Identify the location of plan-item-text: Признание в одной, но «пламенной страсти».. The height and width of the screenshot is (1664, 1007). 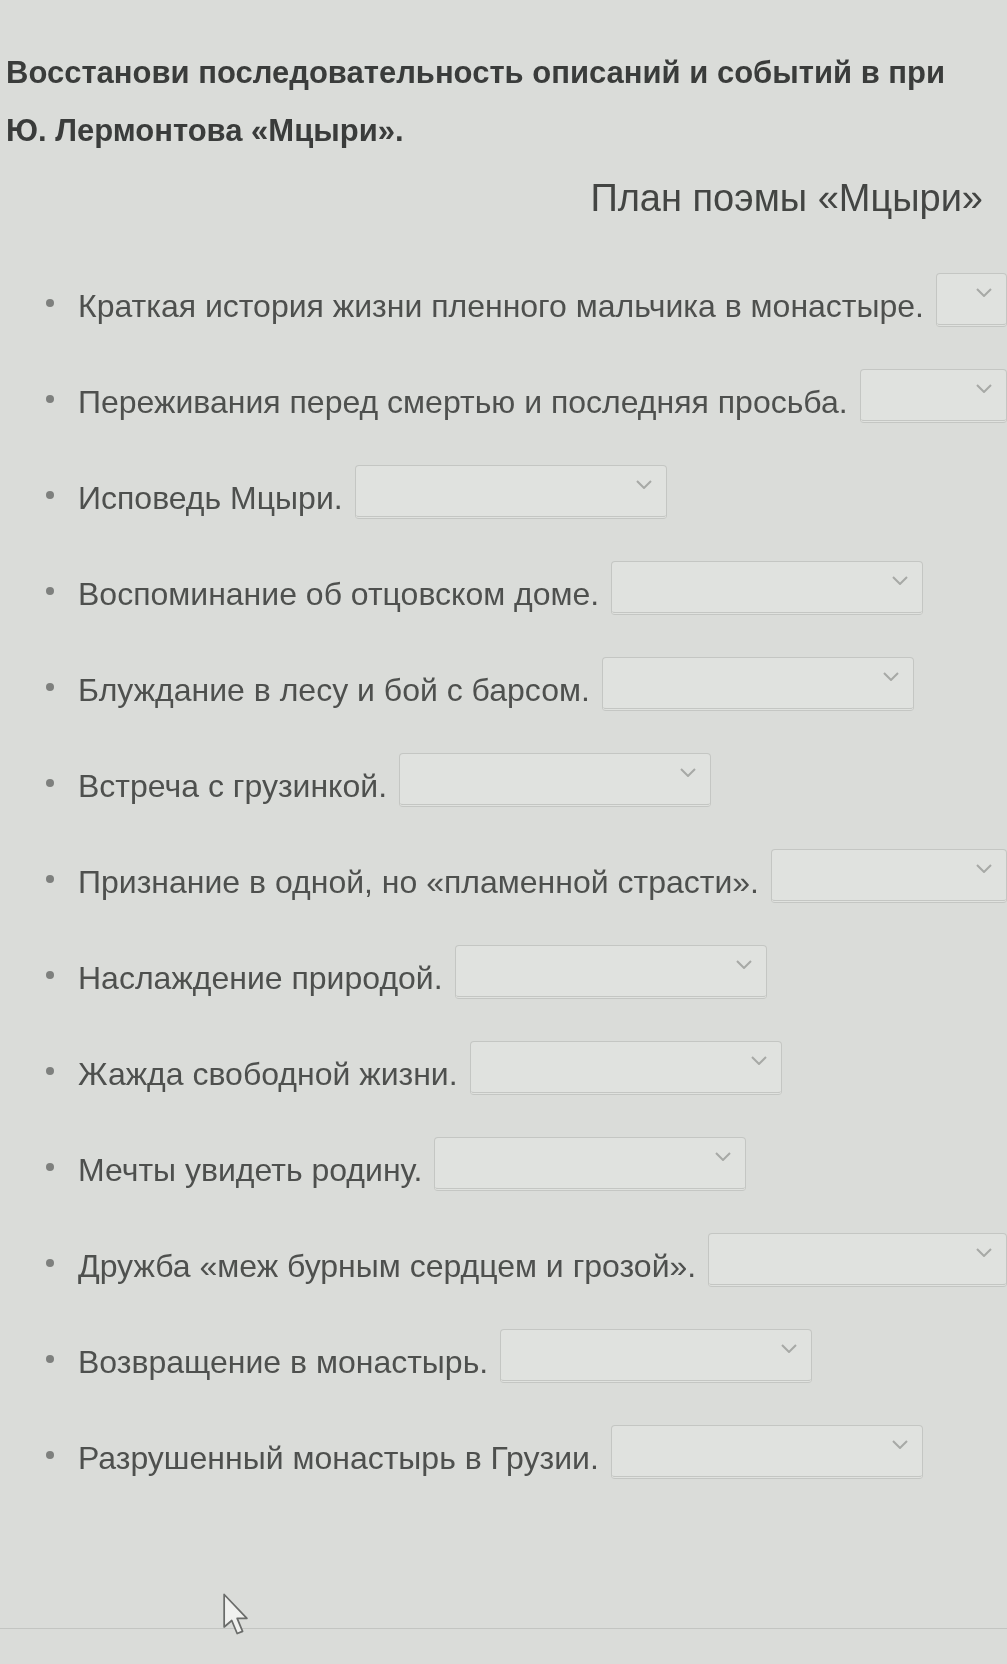
(418, 882).